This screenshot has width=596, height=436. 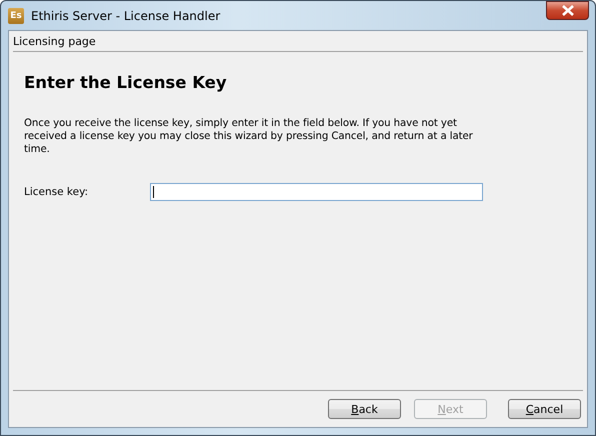 What do you see at coordinates (249, 136) in the screenshot?
I see `description-text: Once you receive the license key, simply enter it in the field below. If you have not yet received a license key you may close this wizard by pressing Cancel, and return at a later time.` at bounding box center [249, 136].